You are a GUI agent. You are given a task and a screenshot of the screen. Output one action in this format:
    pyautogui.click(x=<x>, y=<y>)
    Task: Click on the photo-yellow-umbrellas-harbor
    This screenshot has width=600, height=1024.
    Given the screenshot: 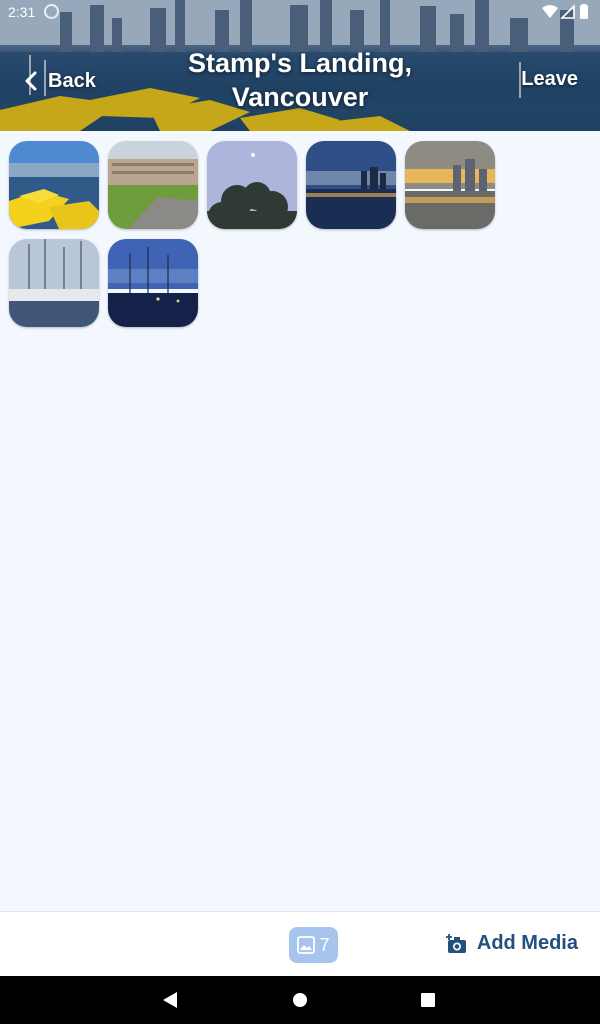 What is the action you would take?
    pyautogui.click(x=54, y=185)
    